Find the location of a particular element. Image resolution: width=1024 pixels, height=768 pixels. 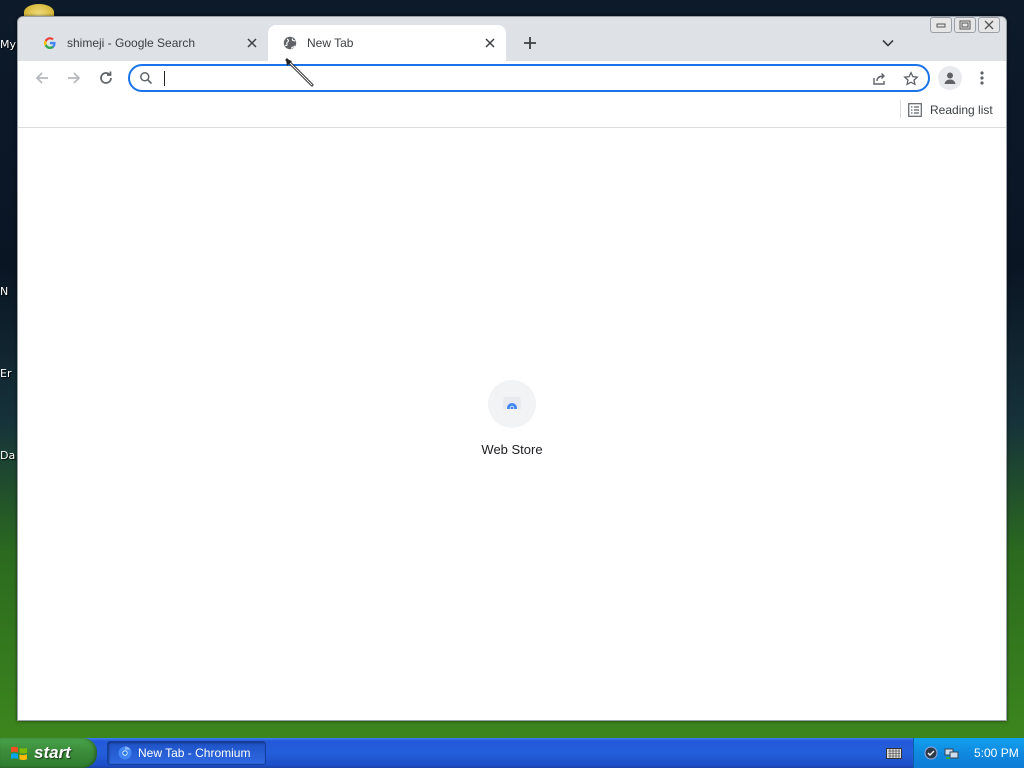

close-window-button is located at coordinates (989, 25).